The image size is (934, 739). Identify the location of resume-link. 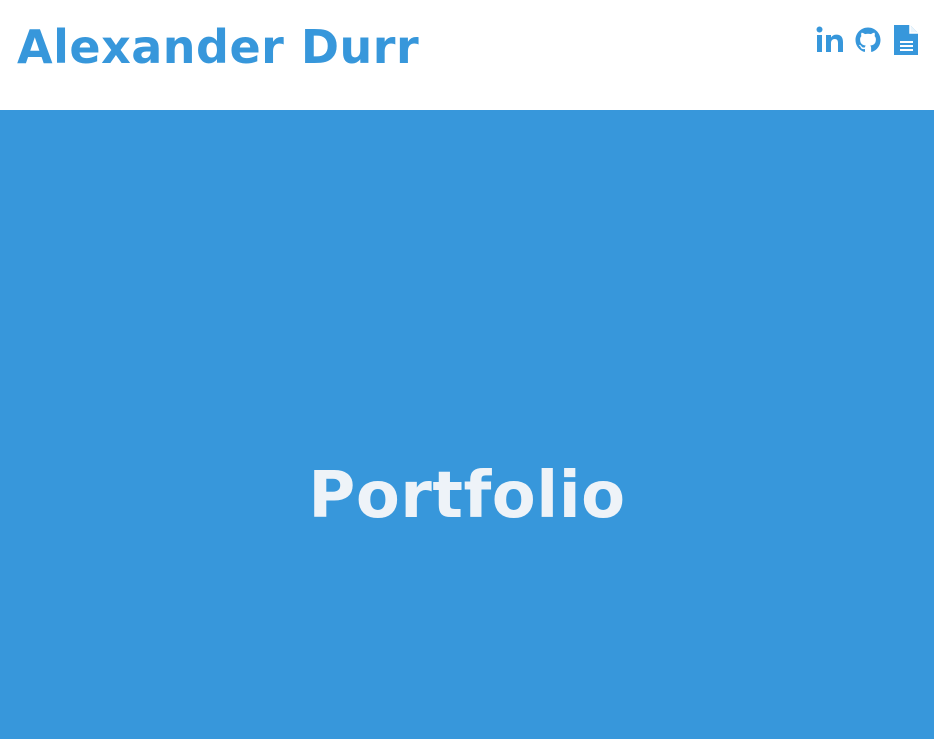
(906, 40).